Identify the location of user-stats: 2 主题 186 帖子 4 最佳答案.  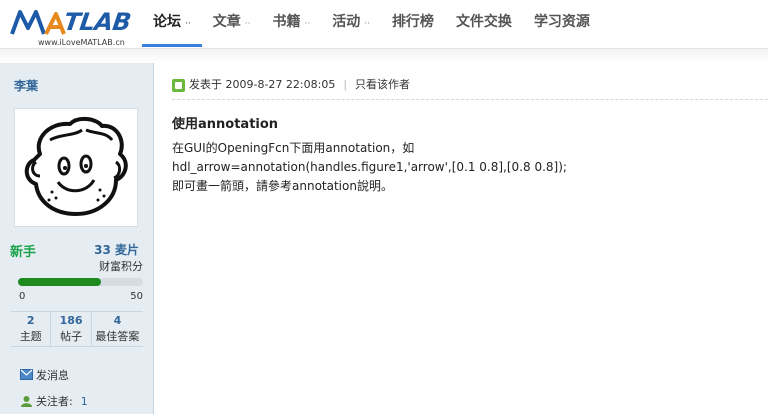
(77, 329).